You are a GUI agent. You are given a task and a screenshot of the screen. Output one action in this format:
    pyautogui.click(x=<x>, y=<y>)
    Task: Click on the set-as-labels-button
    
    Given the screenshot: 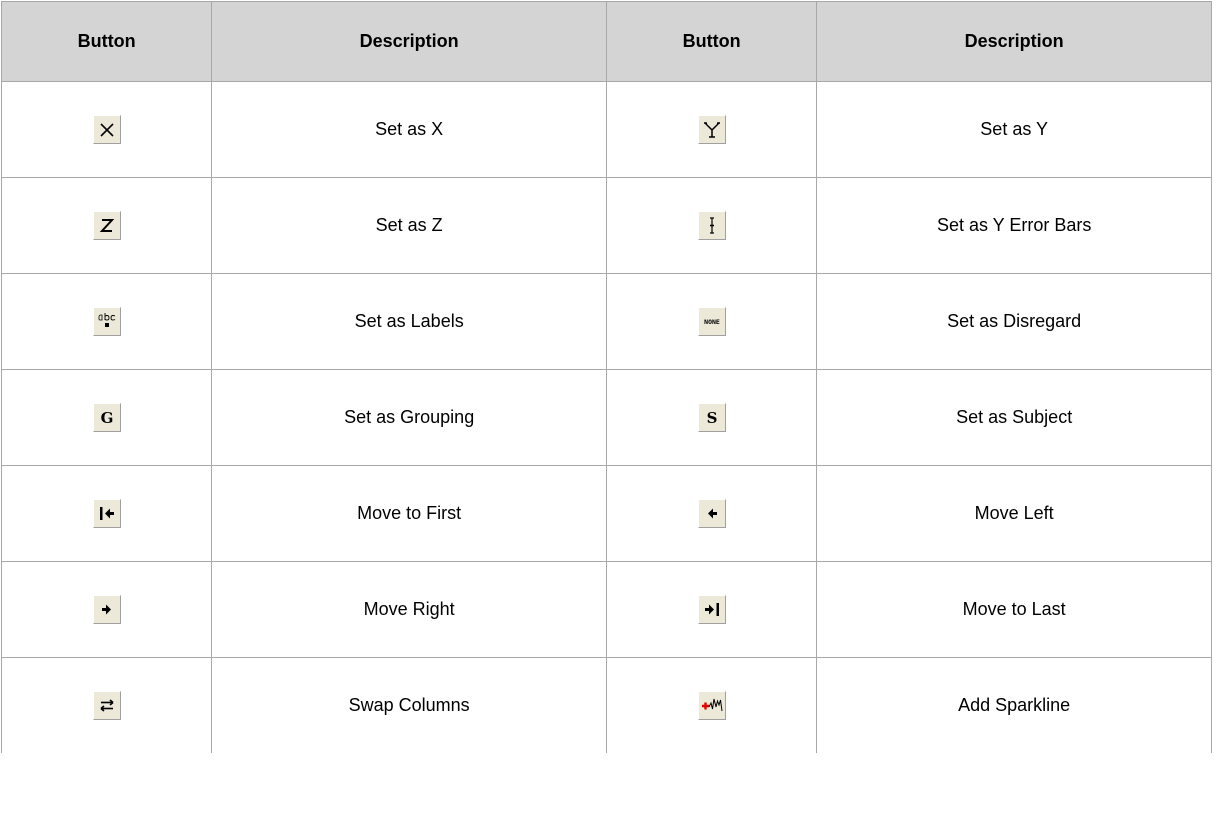 What is the action you would take?
    pyautogui.click(x=106, y=321)
    